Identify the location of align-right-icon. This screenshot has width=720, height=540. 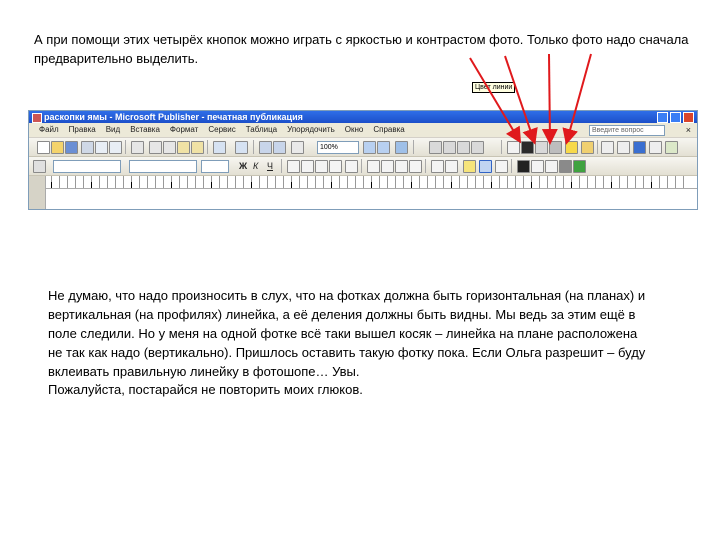
(321, 166).